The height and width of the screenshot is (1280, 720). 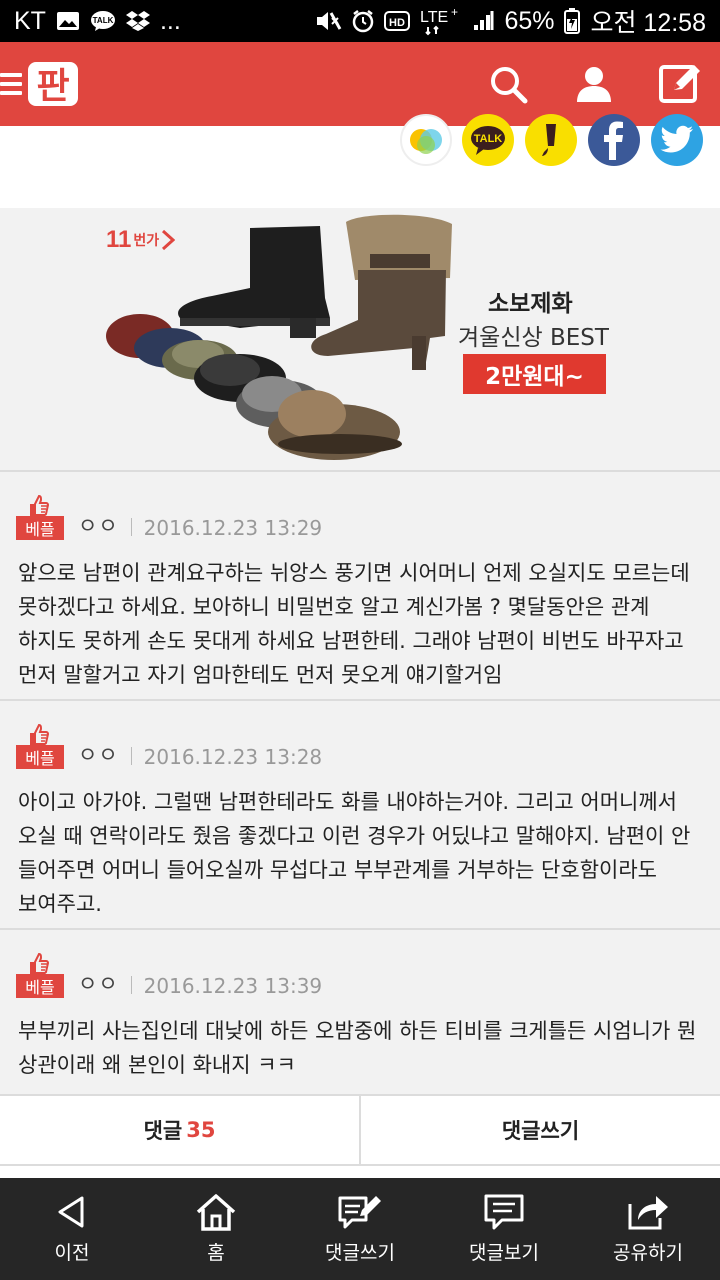 What do you see at coordinates (363, 21) in the screenshot?
I see `alarm-icon` at bounding box center [363, 21].